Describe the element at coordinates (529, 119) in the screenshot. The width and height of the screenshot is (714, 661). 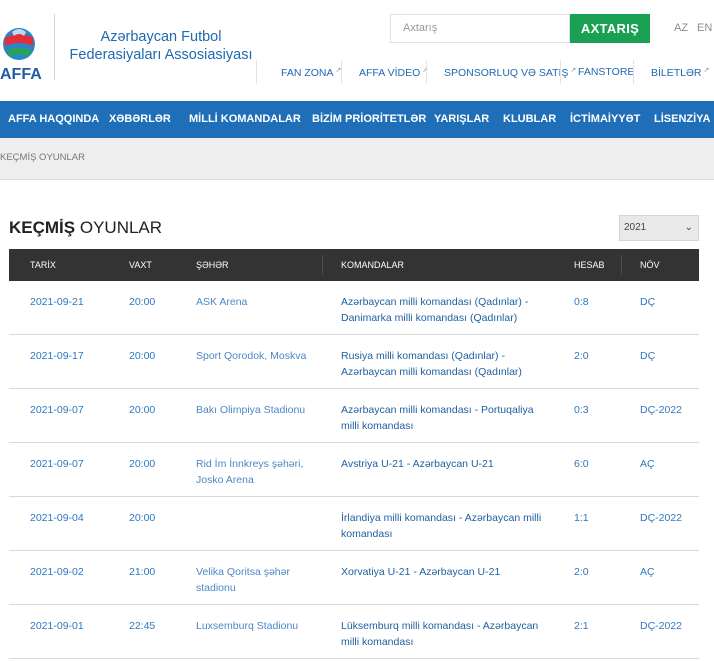
I see `nav-klublar: KLUBLAR` at that location.